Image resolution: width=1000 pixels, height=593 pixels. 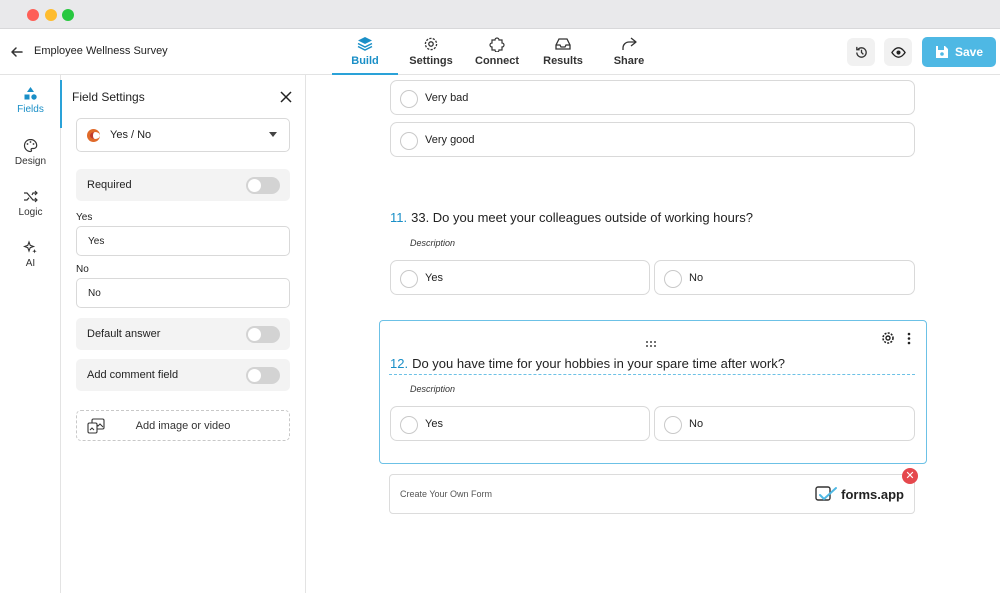 I want to click on close-icon, so click(x=286, y=97).